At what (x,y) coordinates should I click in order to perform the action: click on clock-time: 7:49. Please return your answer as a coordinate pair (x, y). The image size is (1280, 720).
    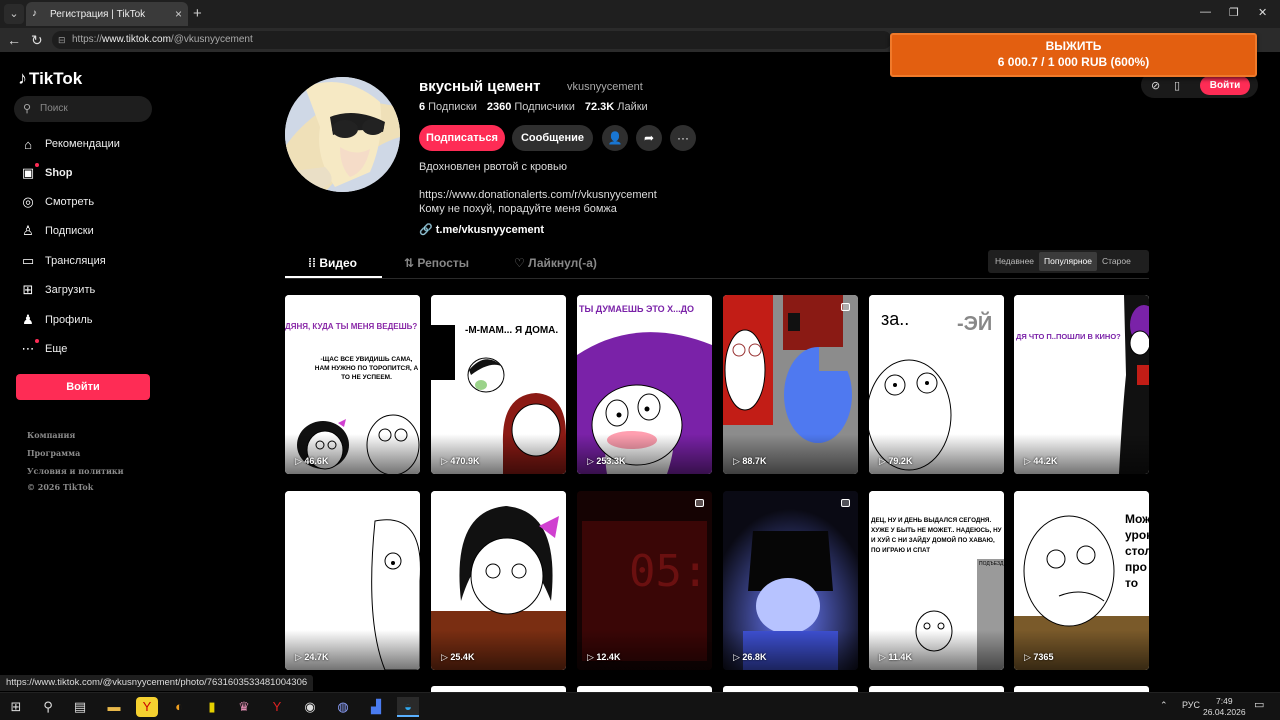
    Looking at the image, I should click on (1224, 701).